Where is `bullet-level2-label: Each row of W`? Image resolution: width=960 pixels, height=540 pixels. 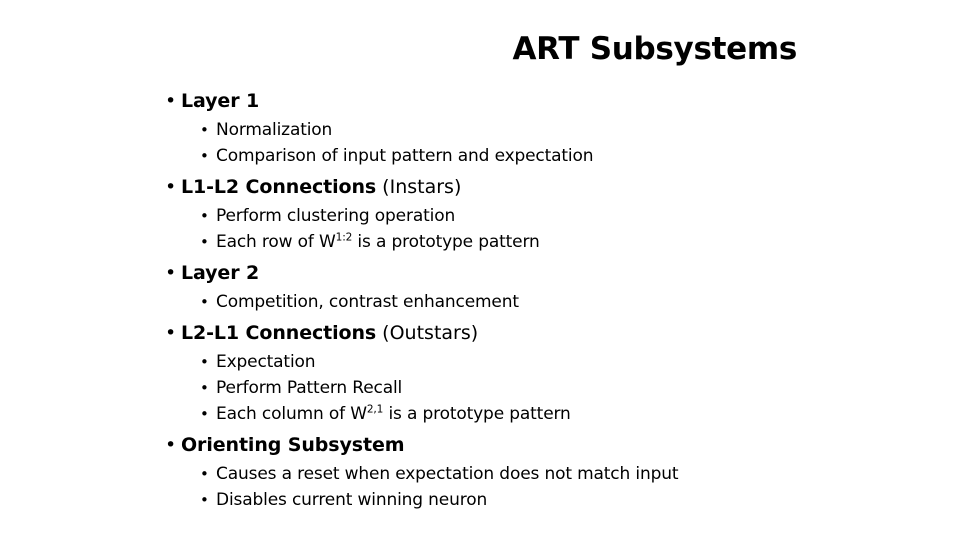
bullet-level2-label: Each row of W is located at coordinates (276, 242).